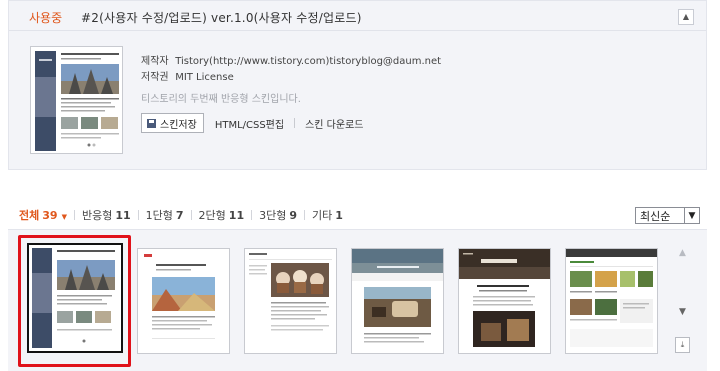  What do you see at coordinates (273, 215) in the screenshot?
I see `filter-three-column-label: 3단형` at bounding box center [273, 215].